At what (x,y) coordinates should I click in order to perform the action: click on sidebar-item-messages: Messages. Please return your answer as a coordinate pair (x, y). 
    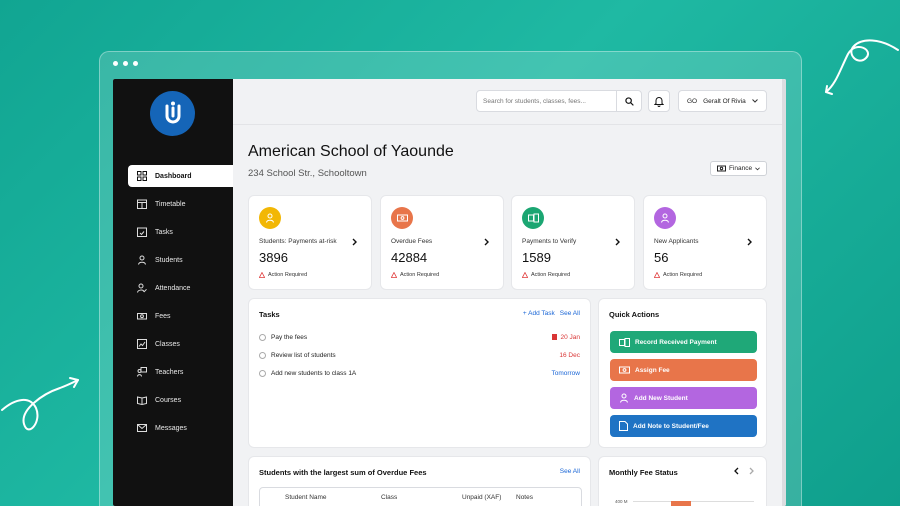
    Looking at the image, I should click on (180, 428).